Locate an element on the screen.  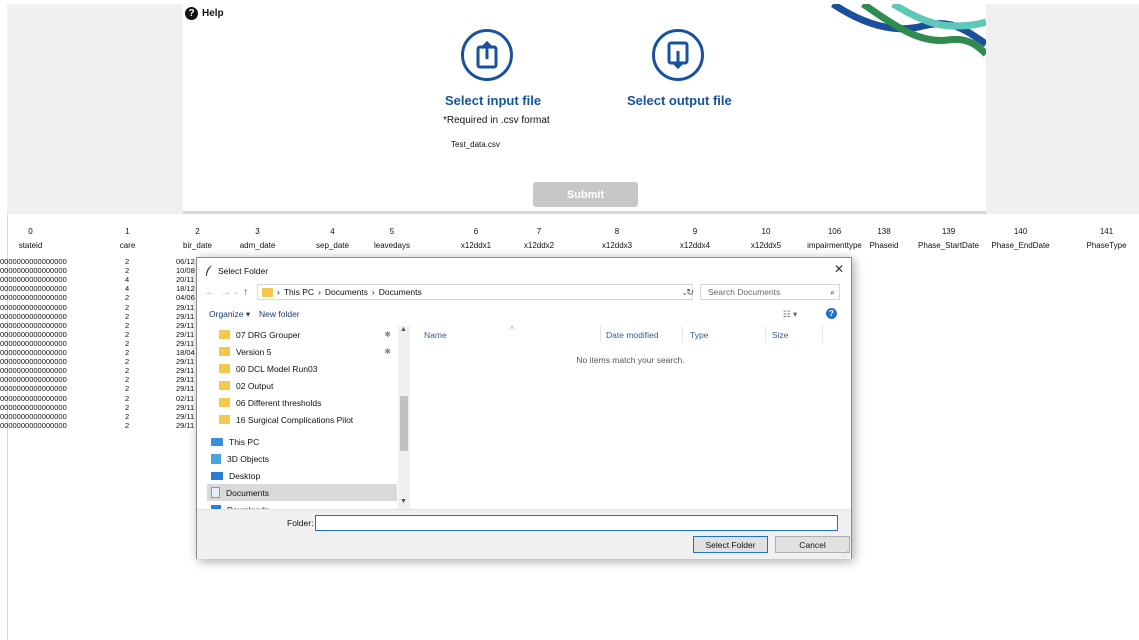
table-cell: 02/11 is located at coordinates (185, 398).